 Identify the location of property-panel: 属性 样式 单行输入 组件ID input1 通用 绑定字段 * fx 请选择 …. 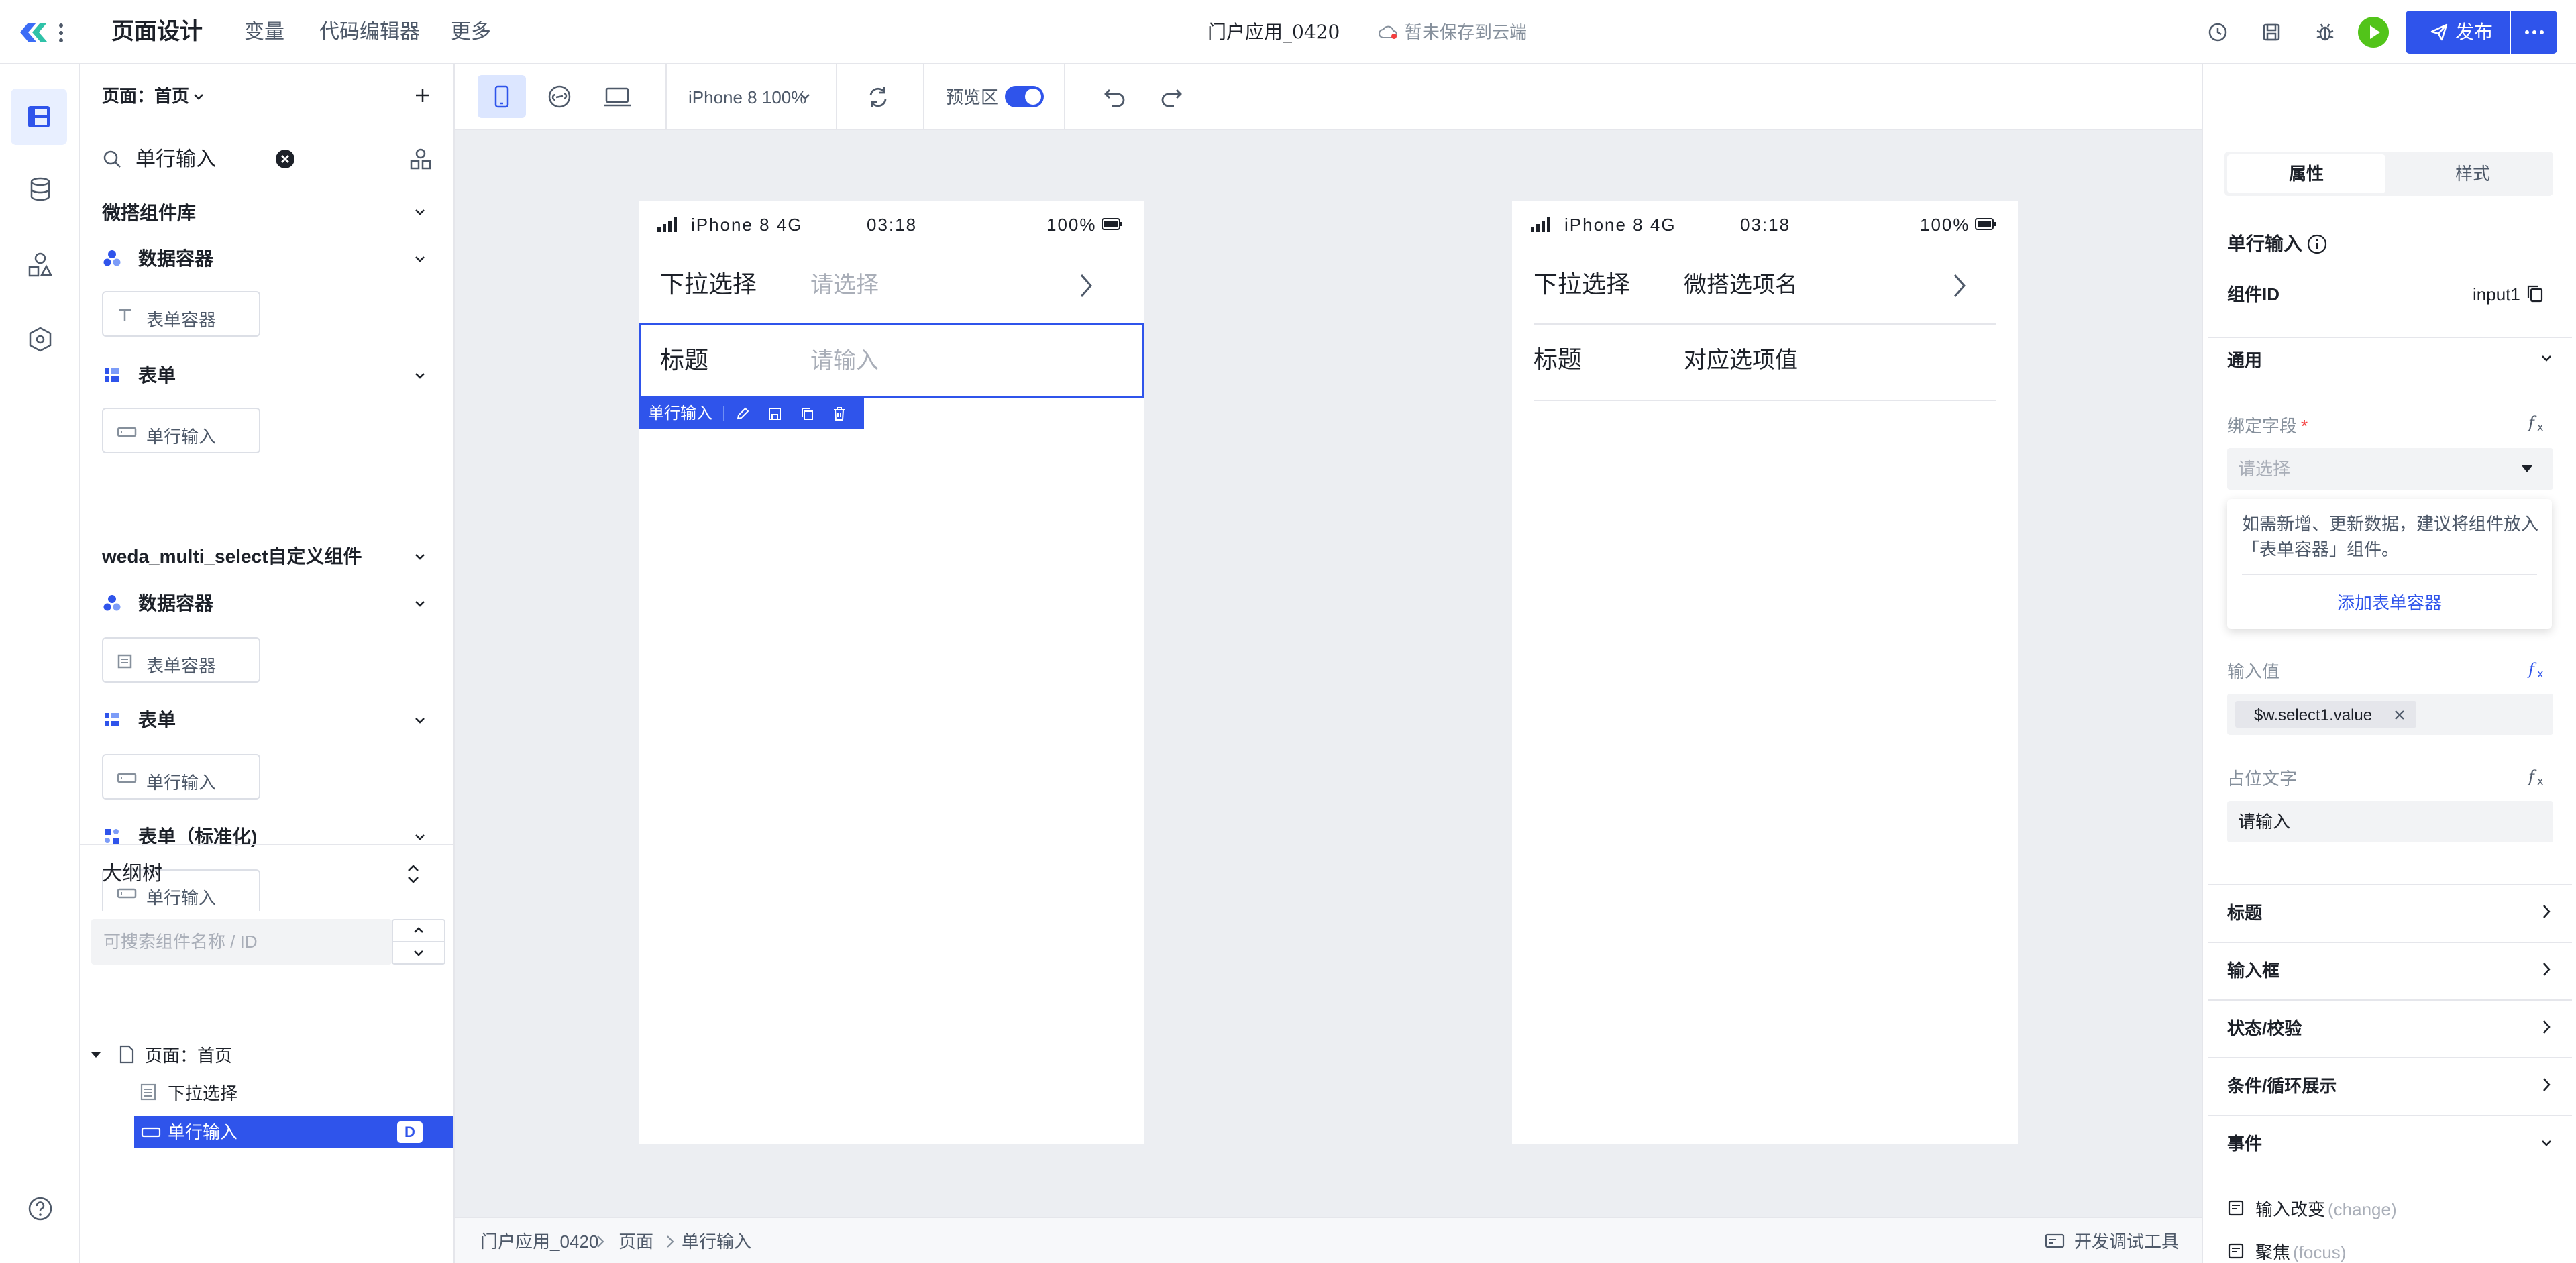
(2389, 663).